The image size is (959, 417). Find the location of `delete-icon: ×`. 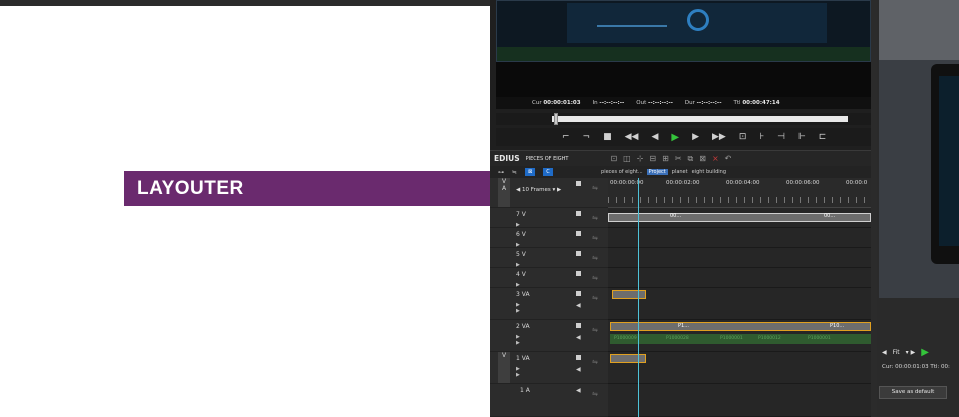

delete-icon: × is located at coordinates (718, 158).